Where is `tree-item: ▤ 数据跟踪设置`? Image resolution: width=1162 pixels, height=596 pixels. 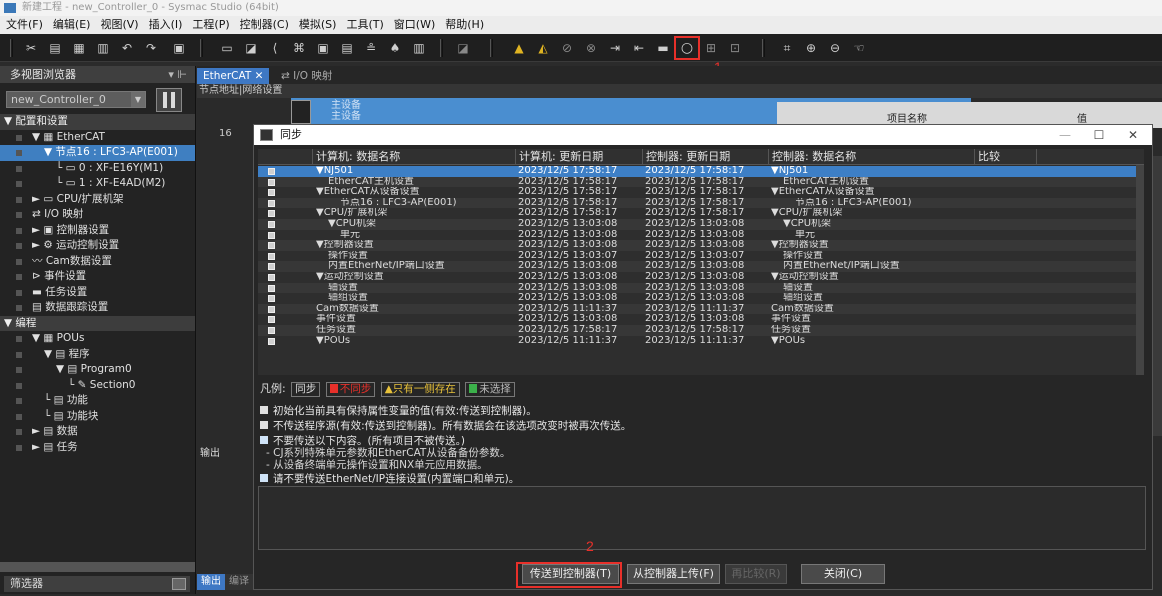
tree-item: ▤ 数据跟踪设置 is located at coordinates (97, 308).